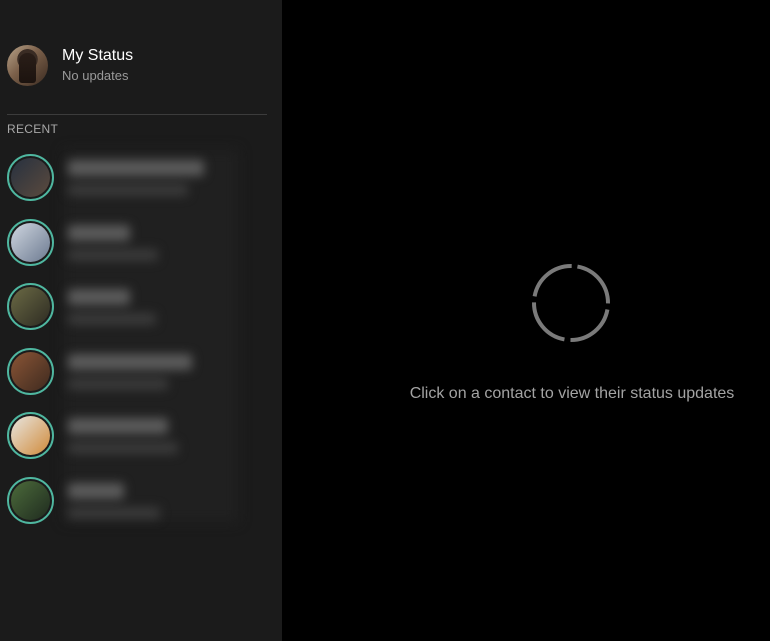 The width and height of the screenshot is (770, 641). Describe the element at coordinates (137, 114) in the screenshot. I see `divider` at that location.